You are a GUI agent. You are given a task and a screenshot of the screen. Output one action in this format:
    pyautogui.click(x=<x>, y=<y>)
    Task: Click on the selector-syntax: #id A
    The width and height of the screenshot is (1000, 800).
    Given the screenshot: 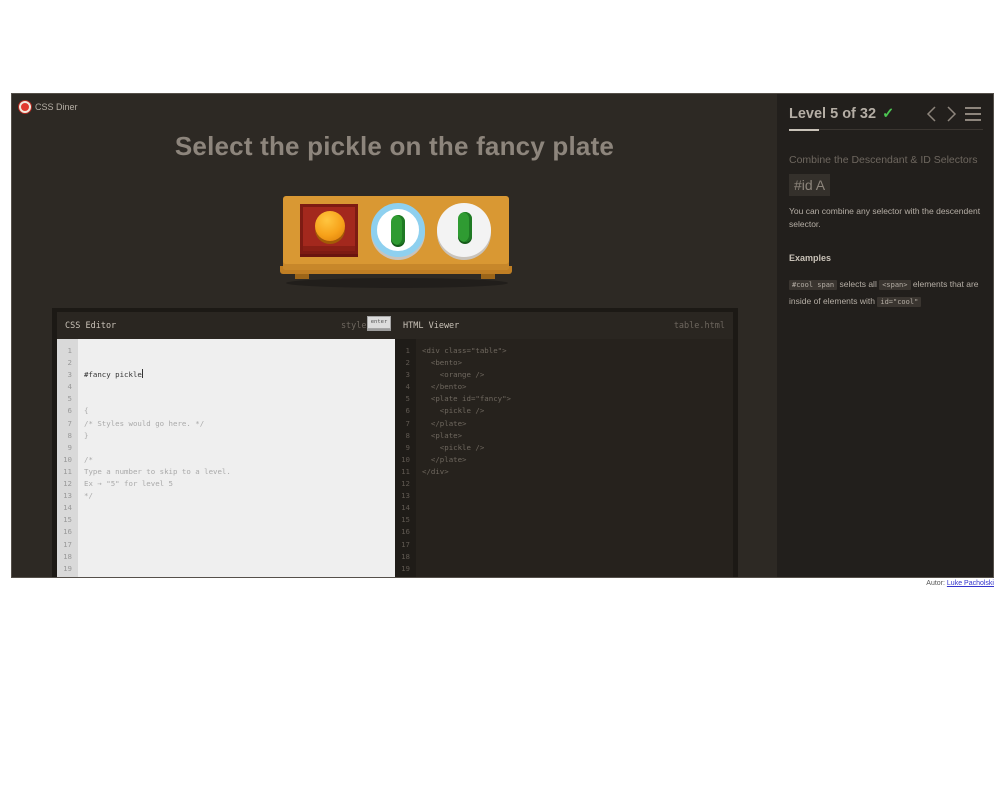 What is the action you would take?
    pyautogui.click(x=810, y=185)
    